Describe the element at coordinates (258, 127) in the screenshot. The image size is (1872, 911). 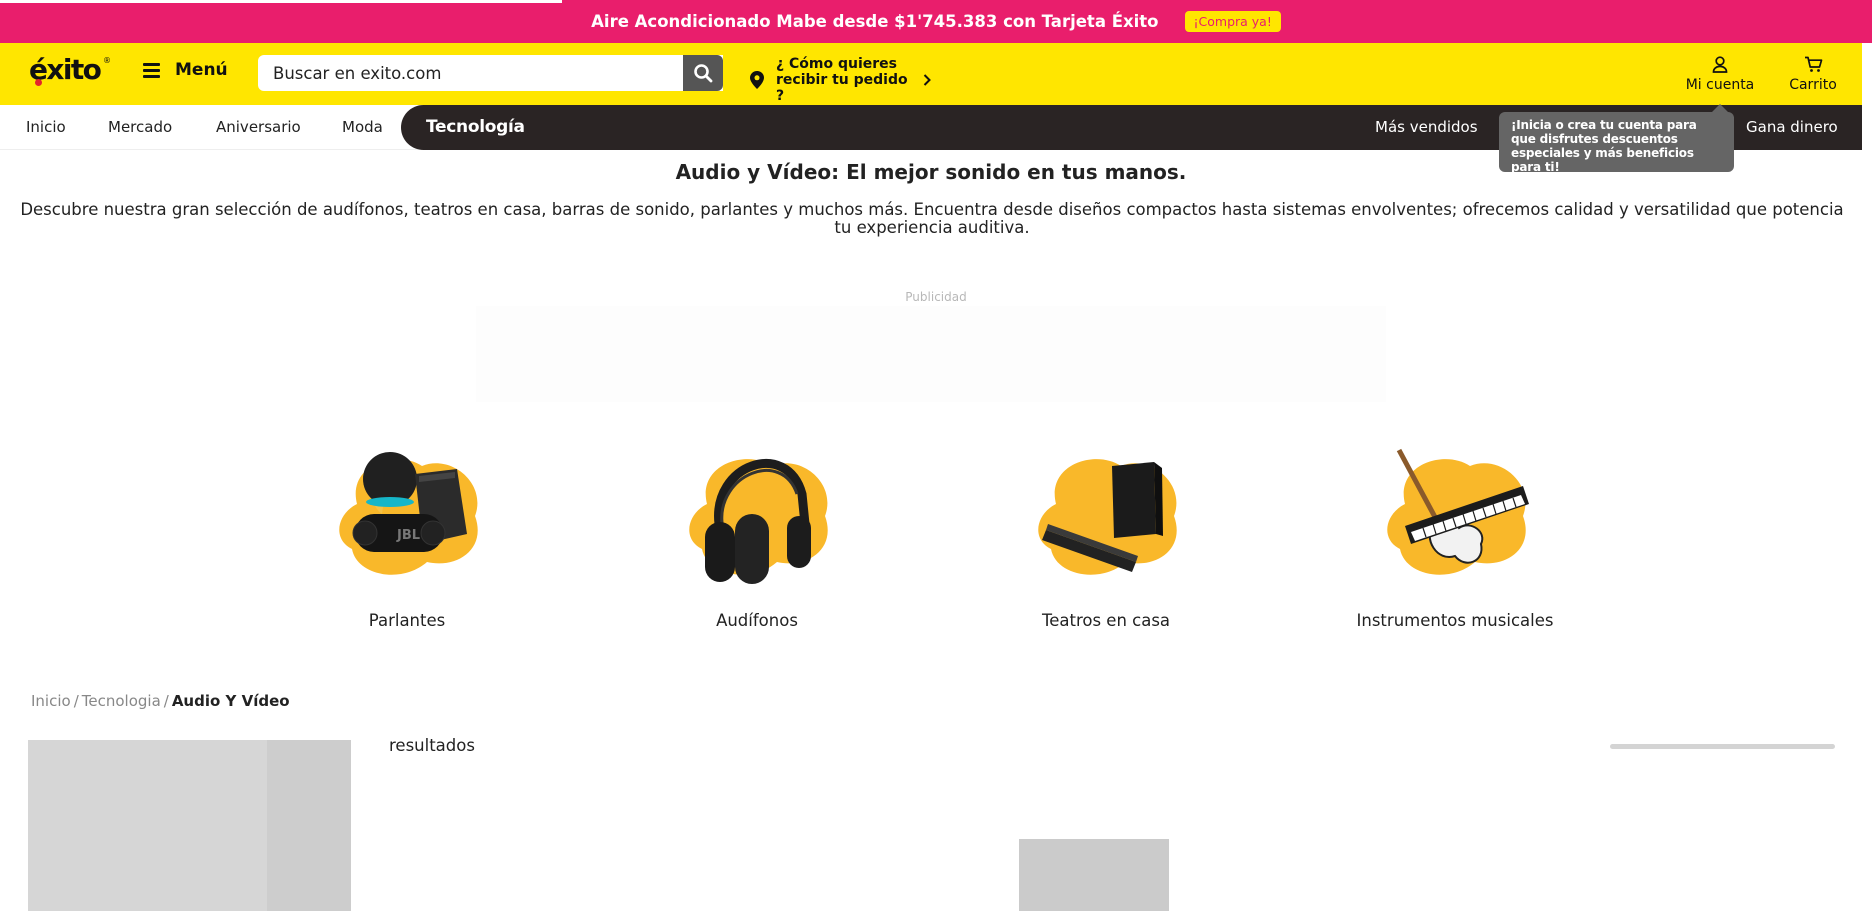
I see `nav-item-aniversario: Aniversario` at that location.